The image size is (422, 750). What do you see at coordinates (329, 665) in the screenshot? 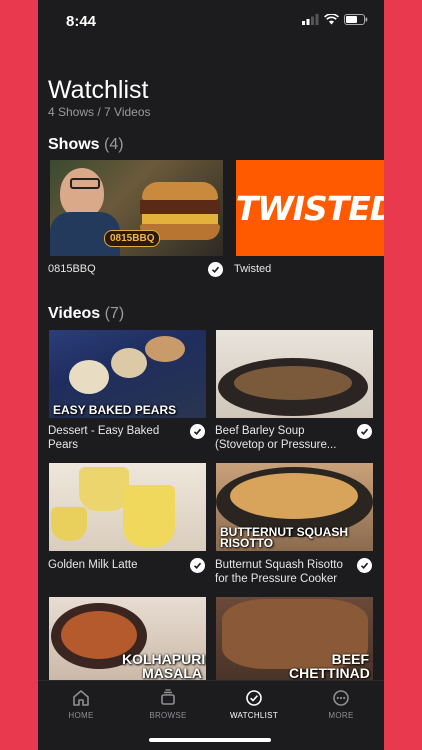
I see `thumbnail-overlay-text: BEEF CHETTINAD` at bounding box center [329, 665].